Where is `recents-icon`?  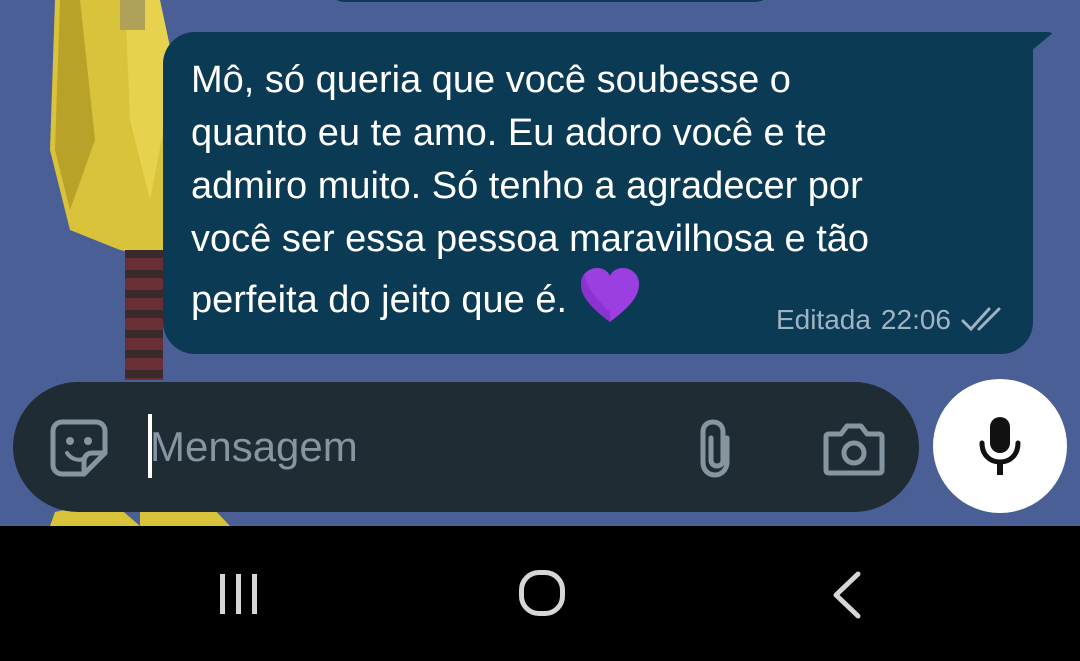 recents-icon is located at coordinates (239, 594).